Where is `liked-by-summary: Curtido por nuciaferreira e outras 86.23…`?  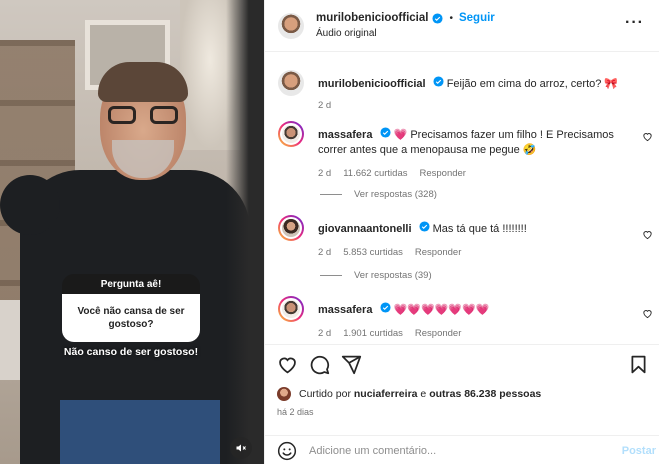
liked-by-summary: Curtido por nuciaferreira e outras 86.23… is located at coordinates (409, 394).